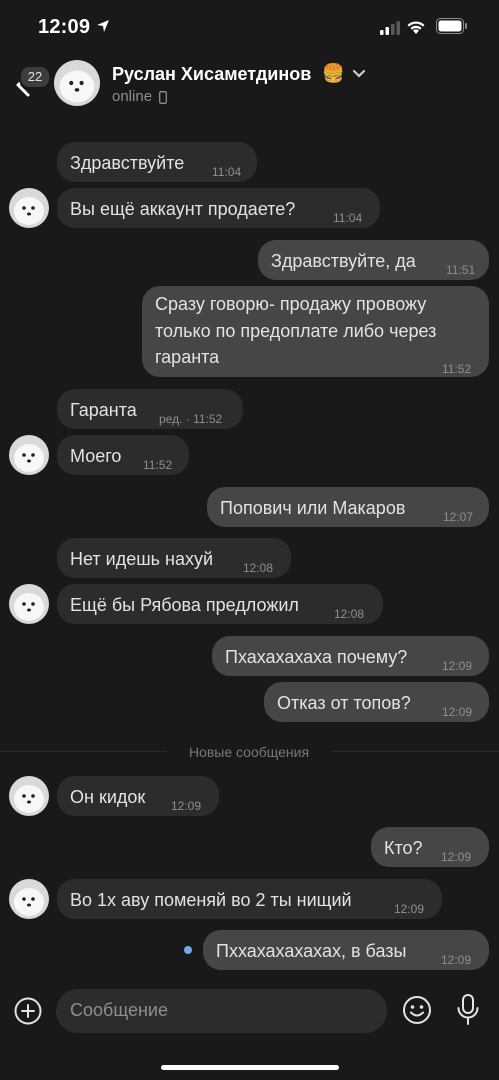 The width and height of the screenshot is (499, 1080). Describe the element at coordinates (344, 703) in the screenshot. I see `message-text: Отказ от топов?` at that location.